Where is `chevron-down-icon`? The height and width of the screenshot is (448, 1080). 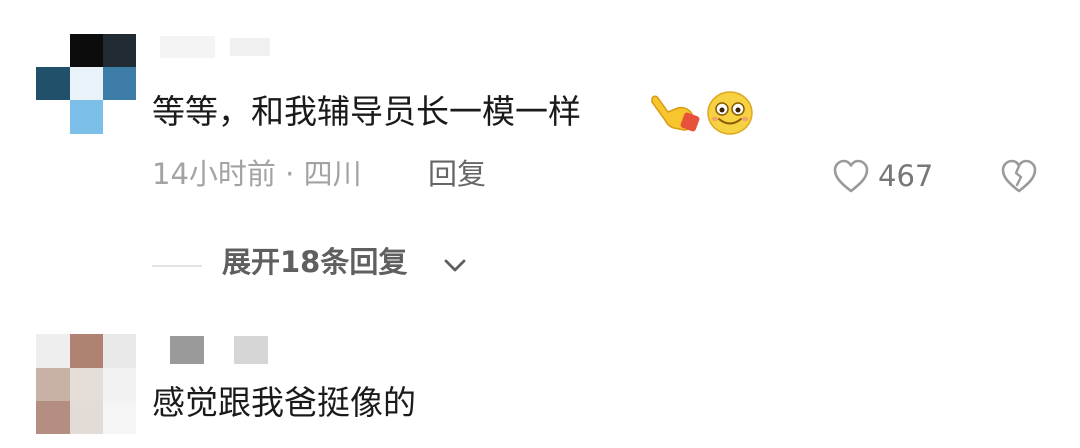
chevron-down-icon is located at coordinates (455, 265).